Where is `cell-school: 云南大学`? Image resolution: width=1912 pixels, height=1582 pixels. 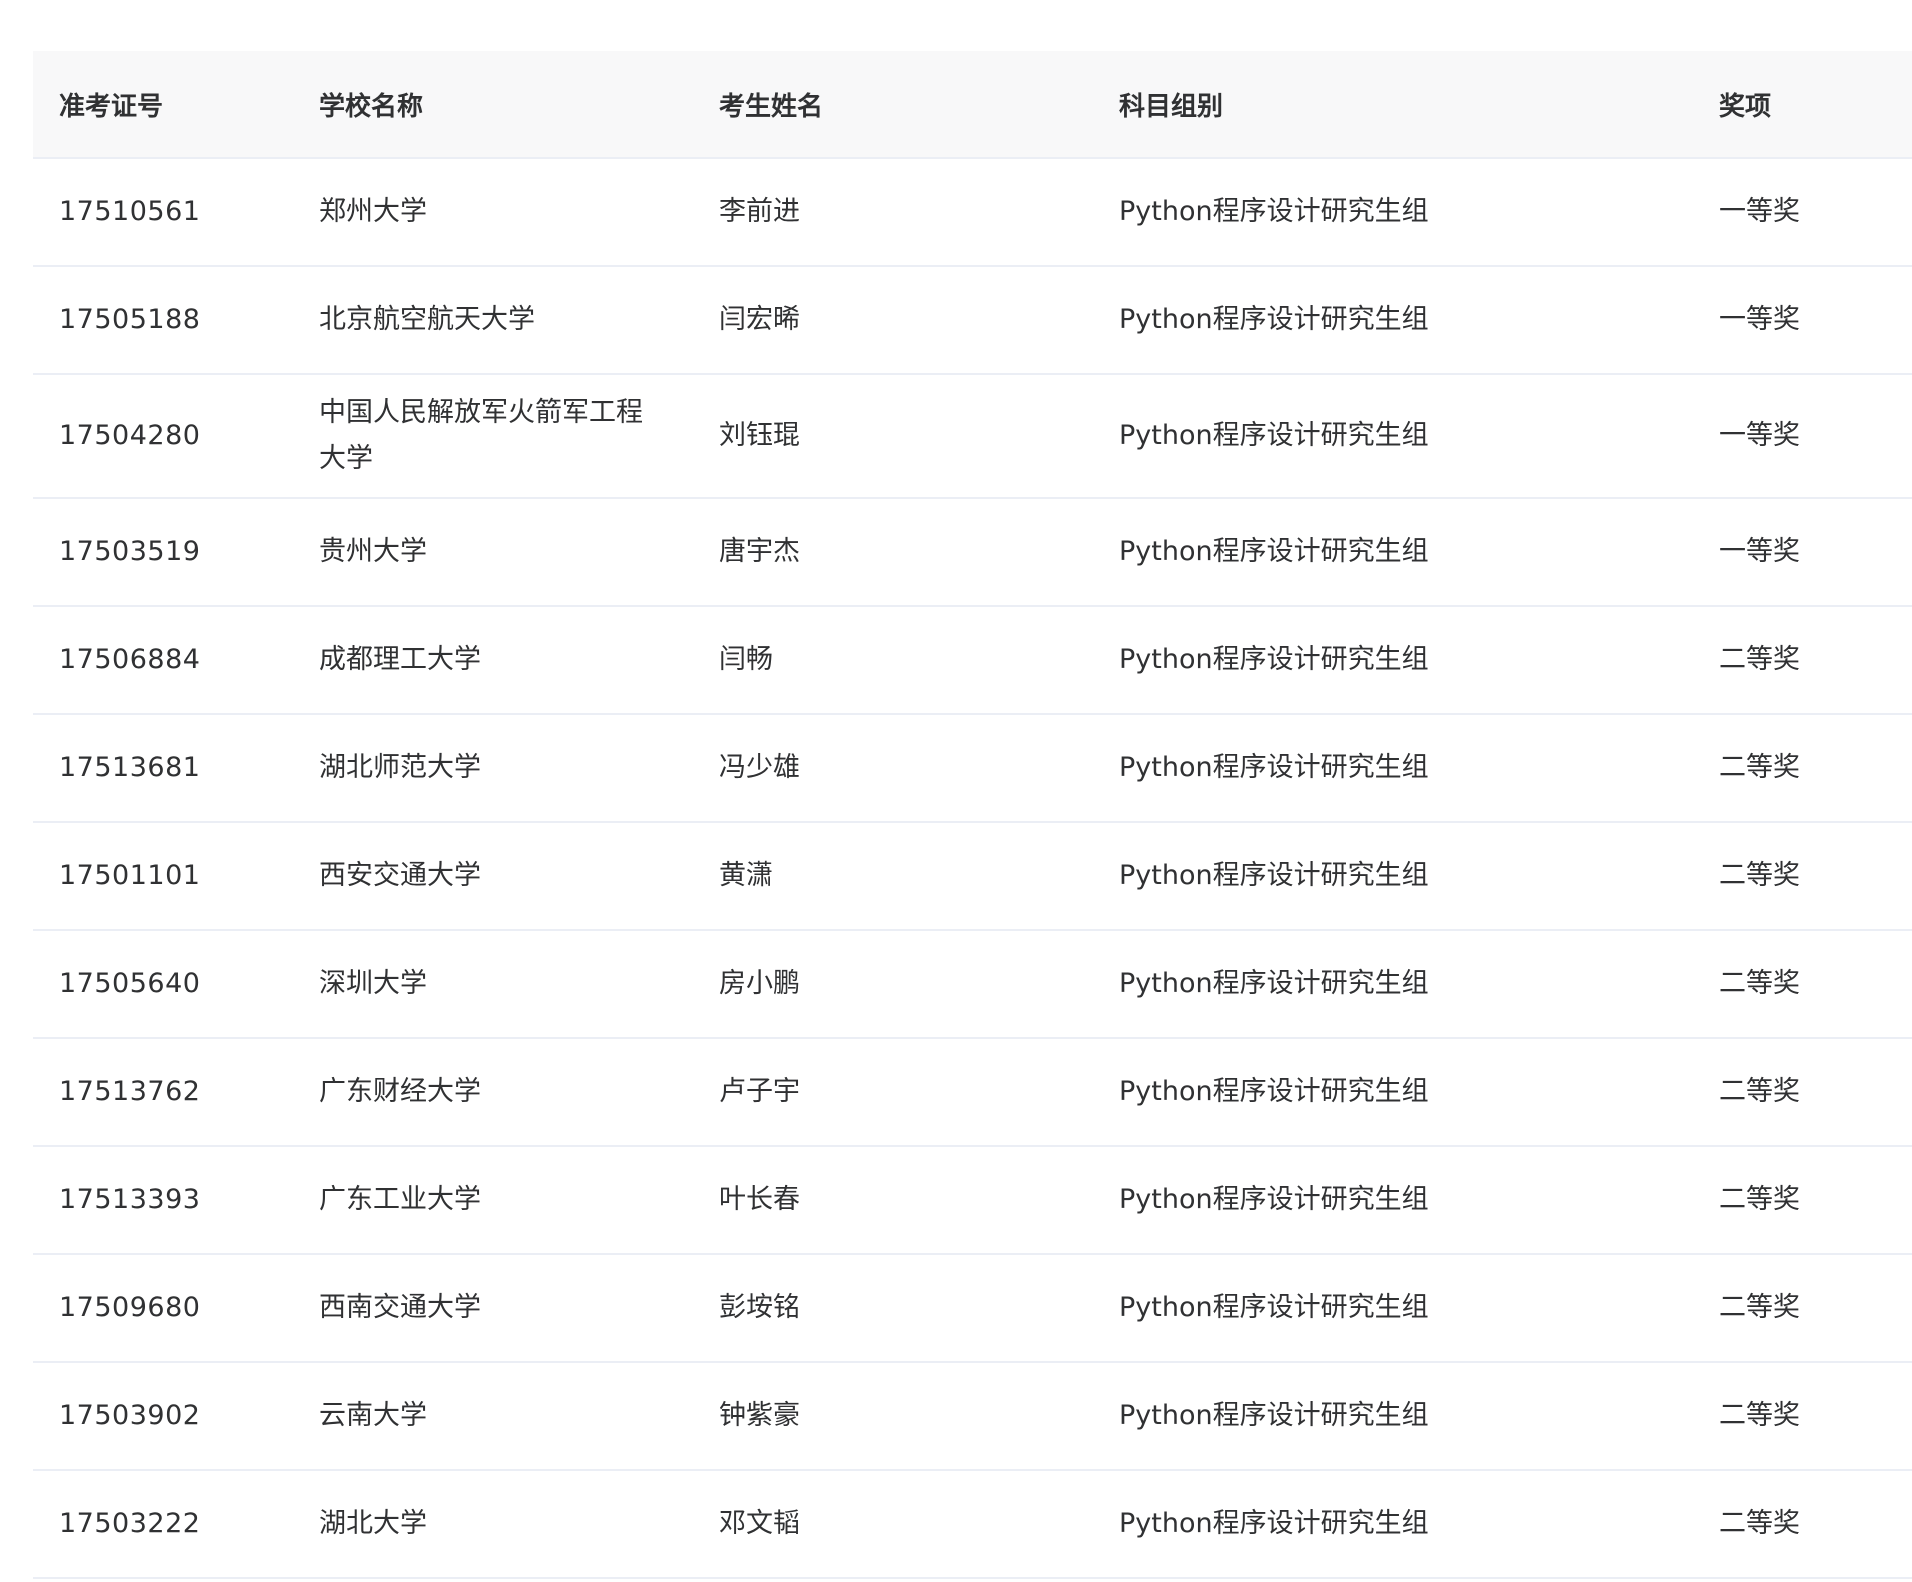
cell-school: 云南大学 is located at coordinates (493, 1416).